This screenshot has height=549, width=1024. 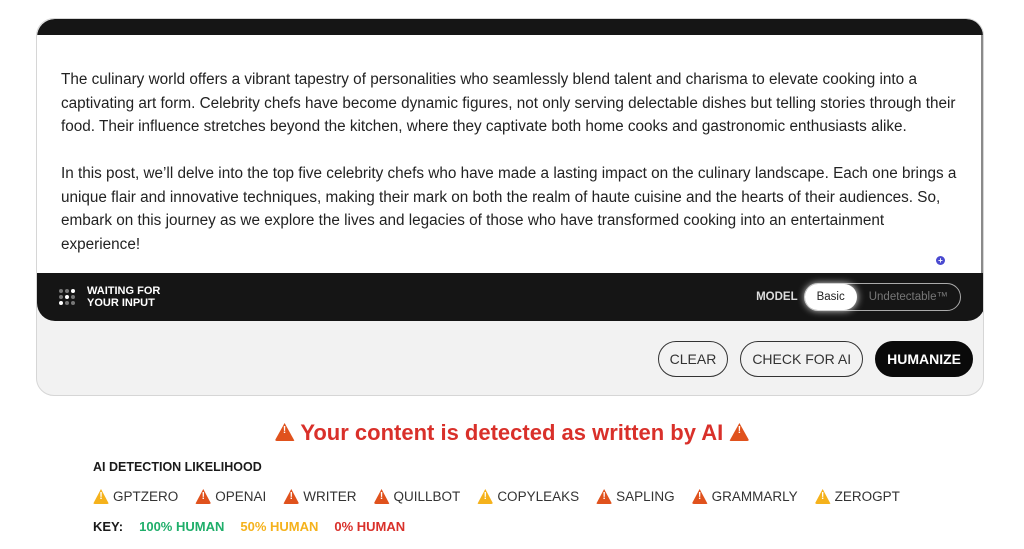 I want to click on model-selector: MODEL Basic Undetectable™, so click(x=858, y=297).